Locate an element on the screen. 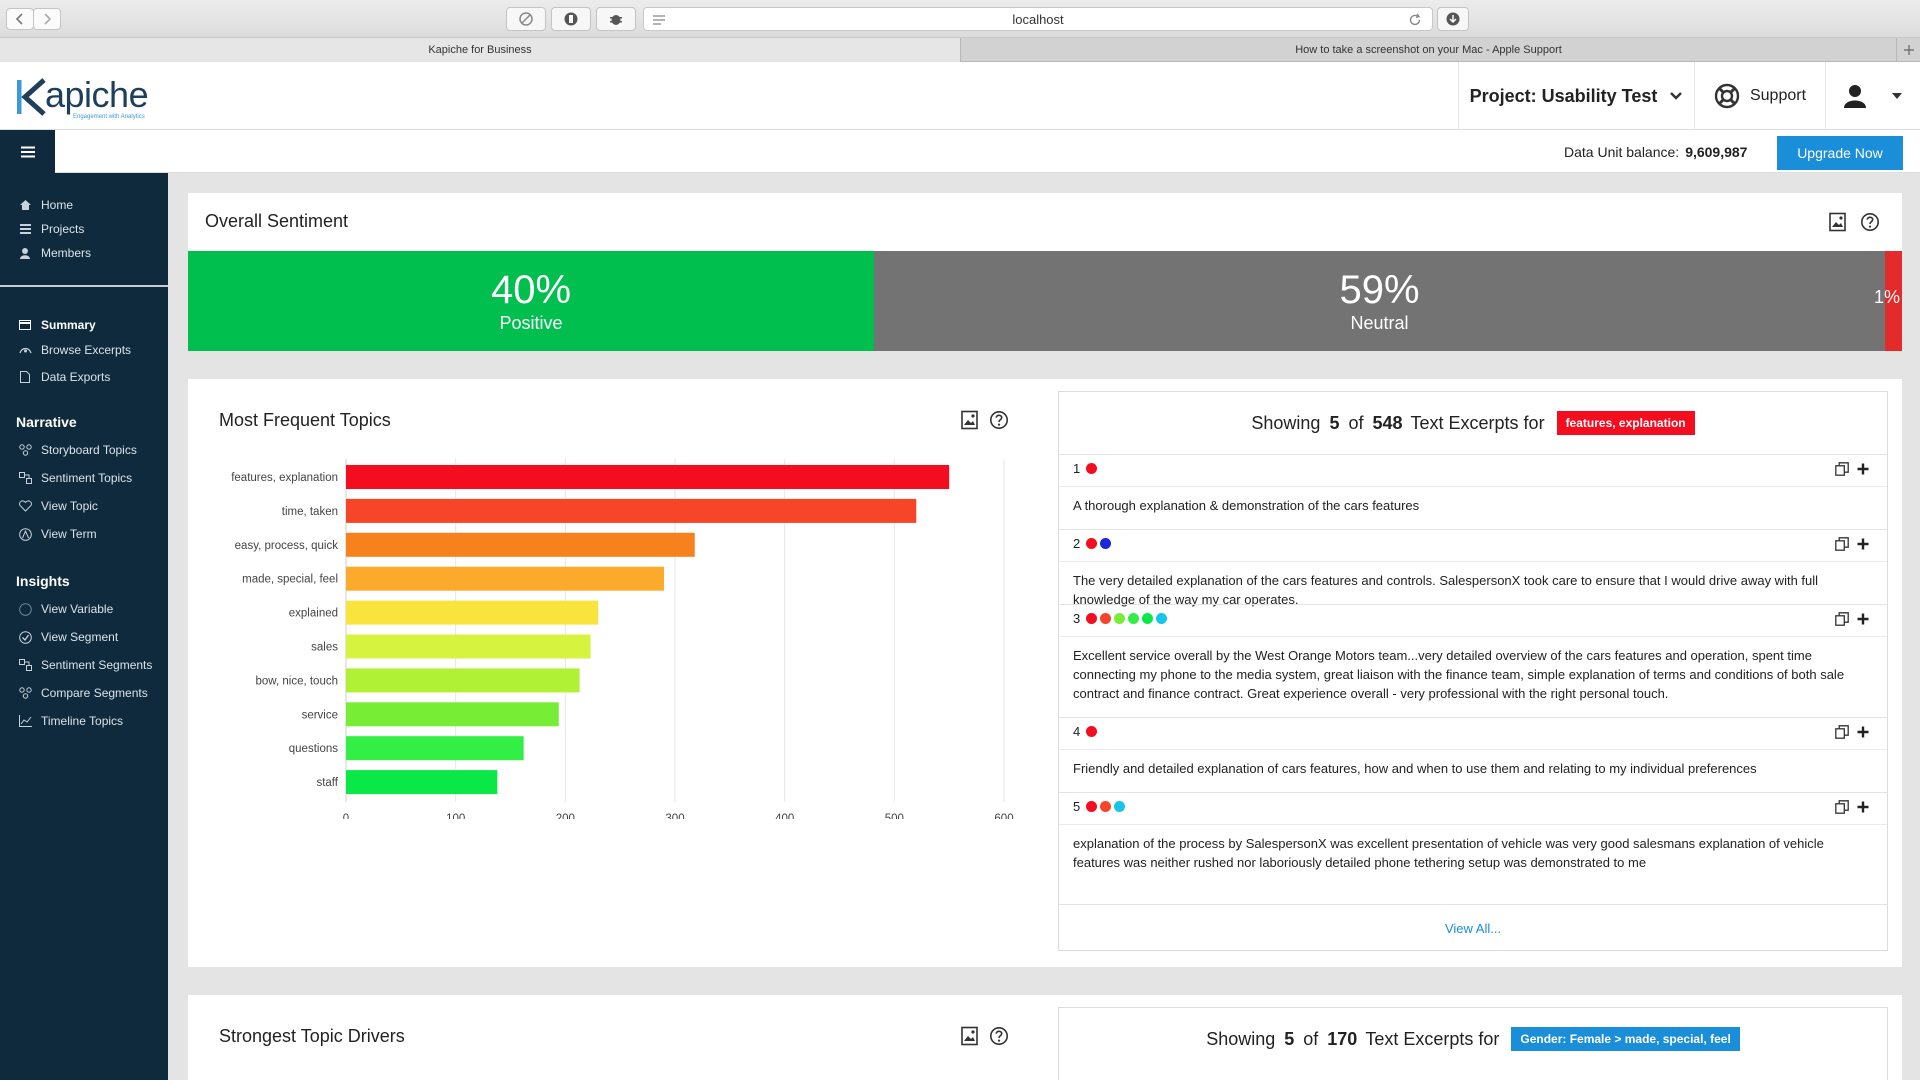 The image size is (1920, 1080). excerpt-total: 548 is located at coordinates (1387, 422).